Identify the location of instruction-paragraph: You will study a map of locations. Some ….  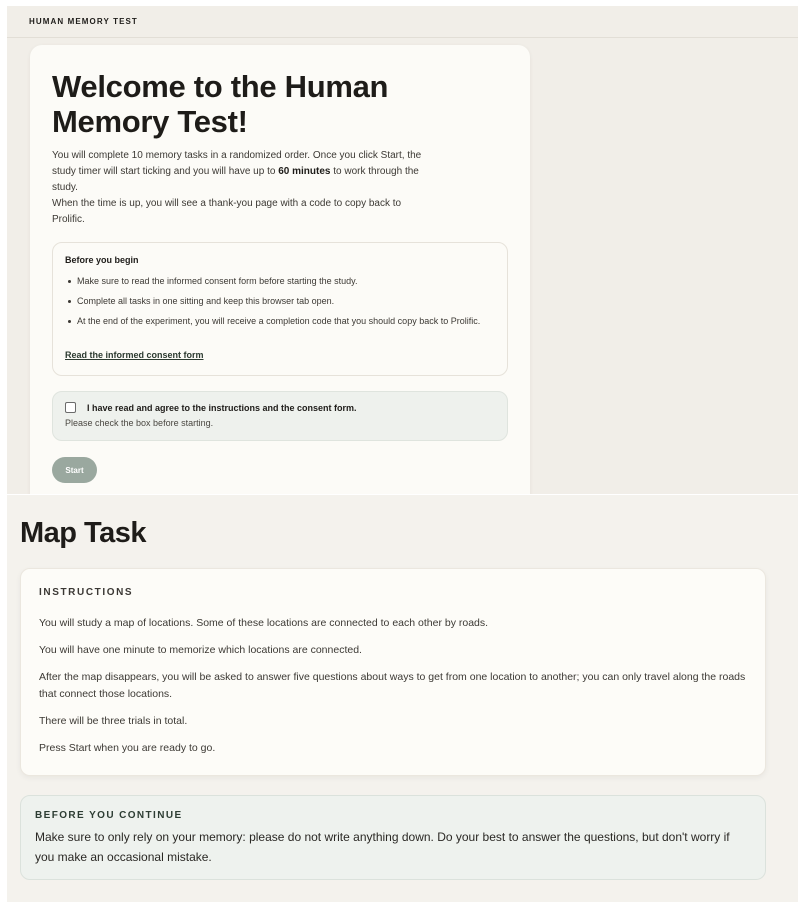
(264, 623).